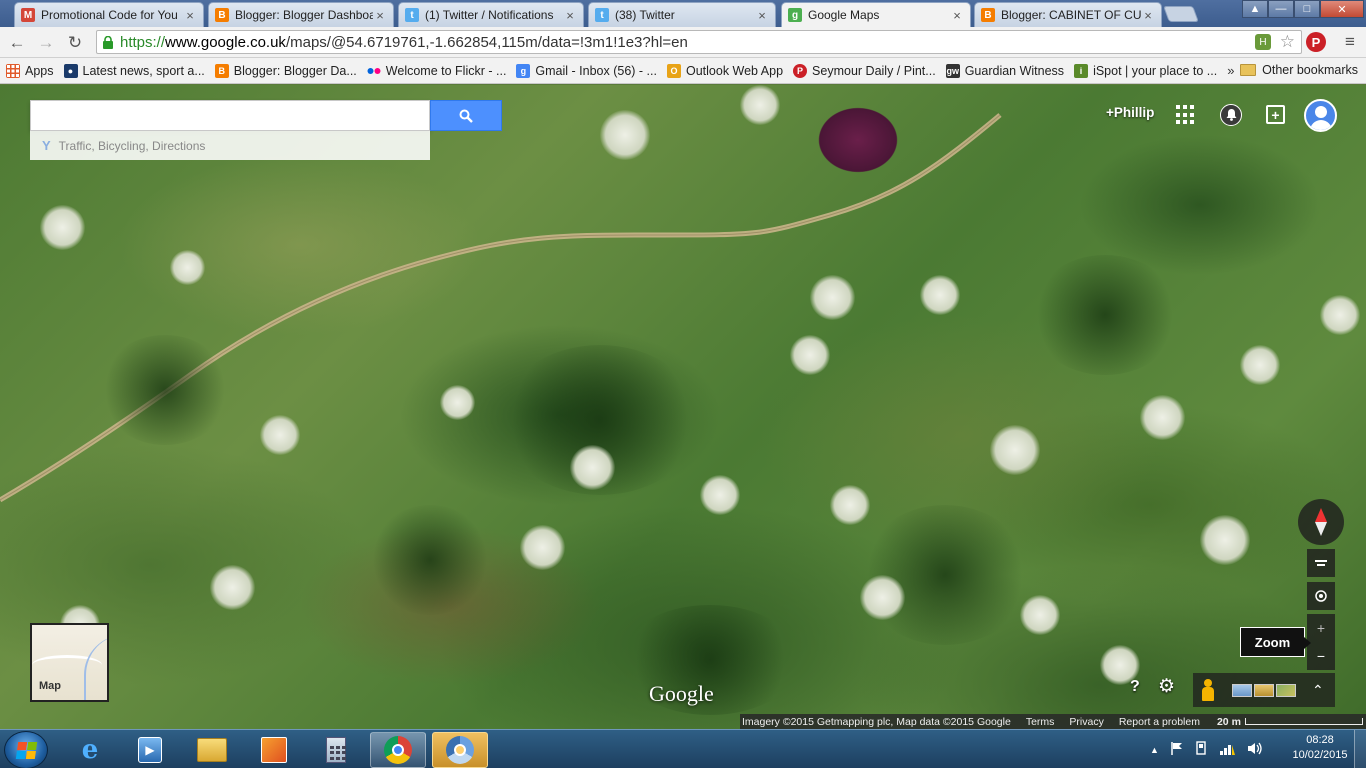 This screenshot has width=1366, height=768. I want to click on lock-icon, so click(108, 42).